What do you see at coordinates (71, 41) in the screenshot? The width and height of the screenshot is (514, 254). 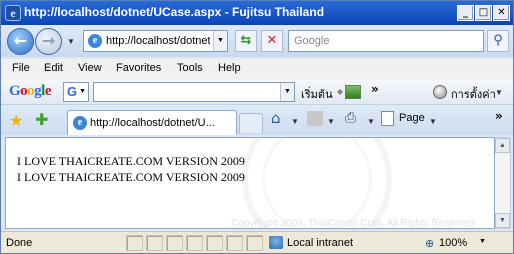 I see `recent-pages-dropdown-icon: ▼` at bounding box center [71, 41].